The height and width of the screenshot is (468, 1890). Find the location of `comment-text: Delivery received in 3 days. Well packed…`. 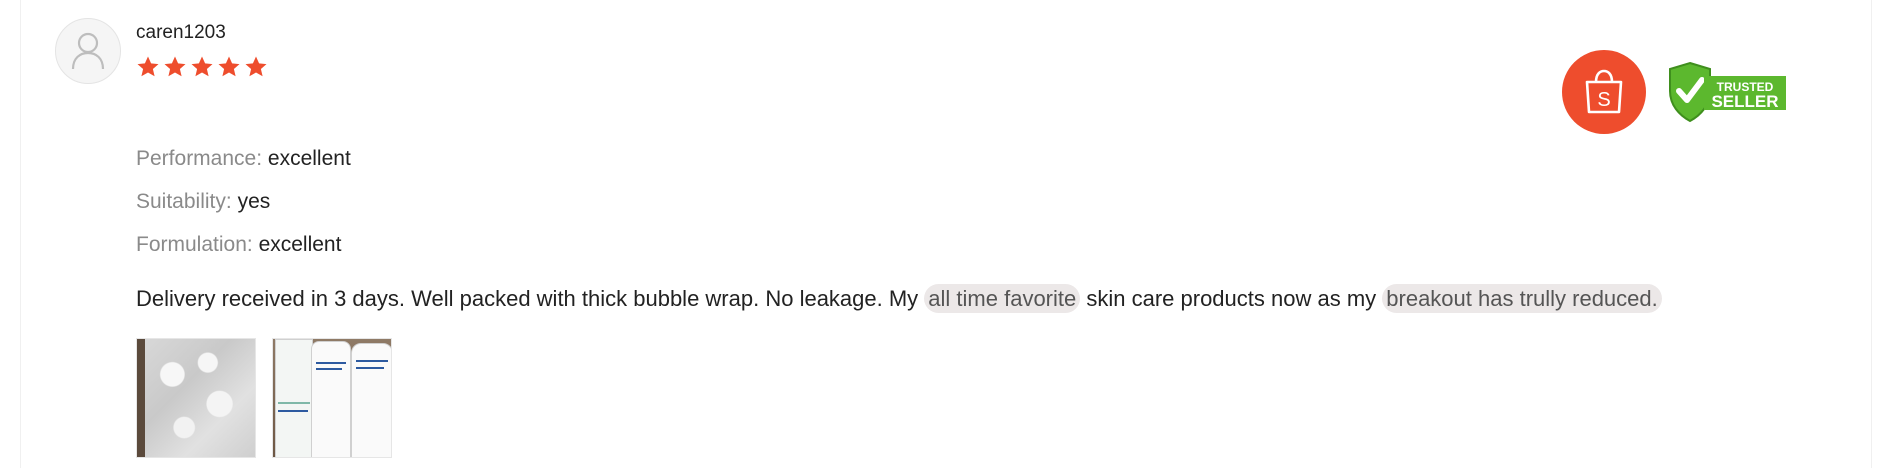

comment-text: Delivery received in 3 days. Well packed… is located at coordinates (530, 298).